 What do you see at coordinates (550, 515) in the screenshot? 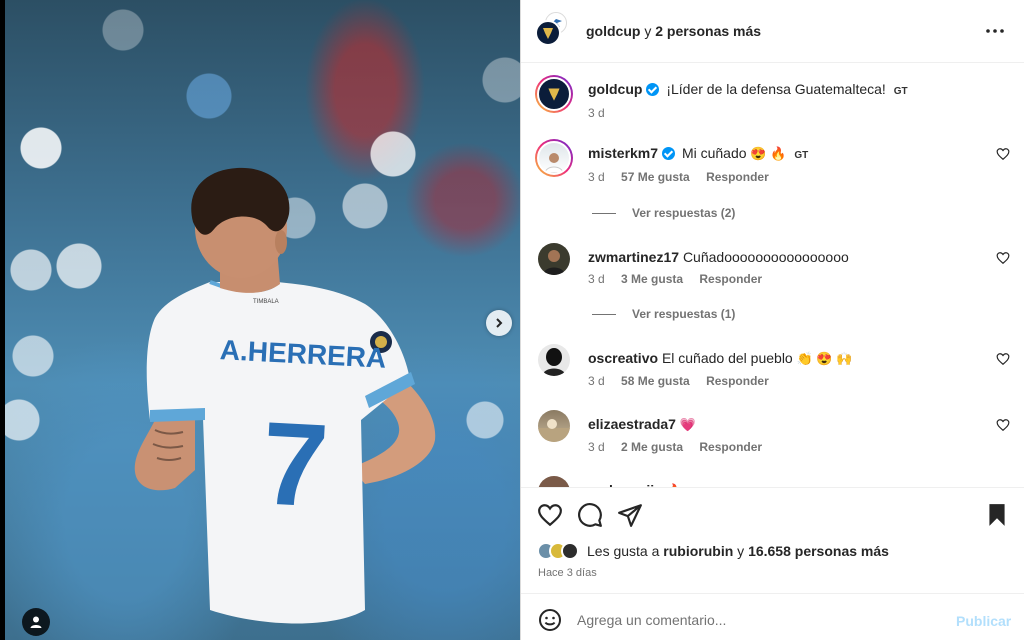
I see `heart-icon` at bounding box center [550, 515].